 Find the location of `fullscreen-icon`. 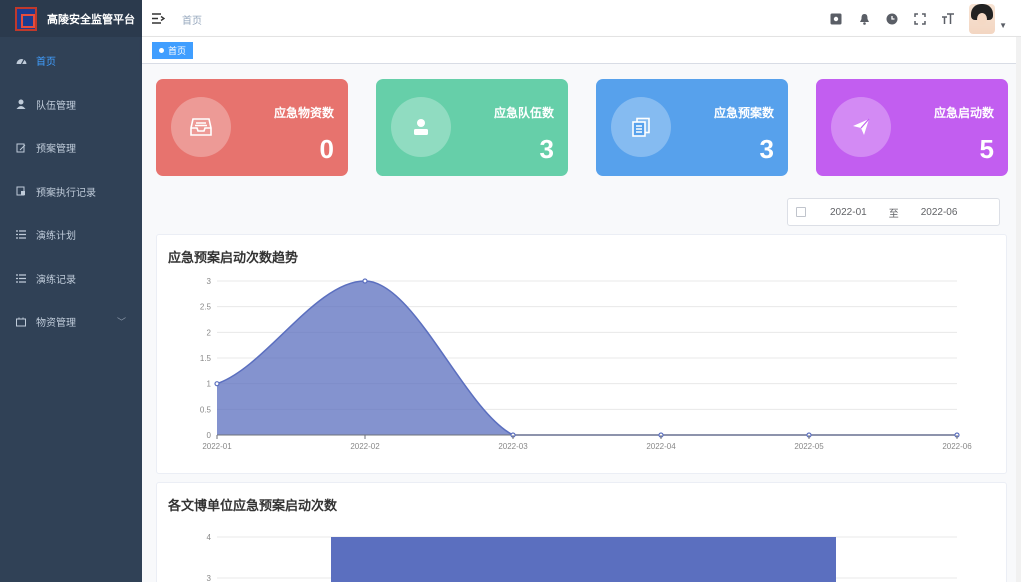

fullscreen-icon is located at coordinates (920, 19).